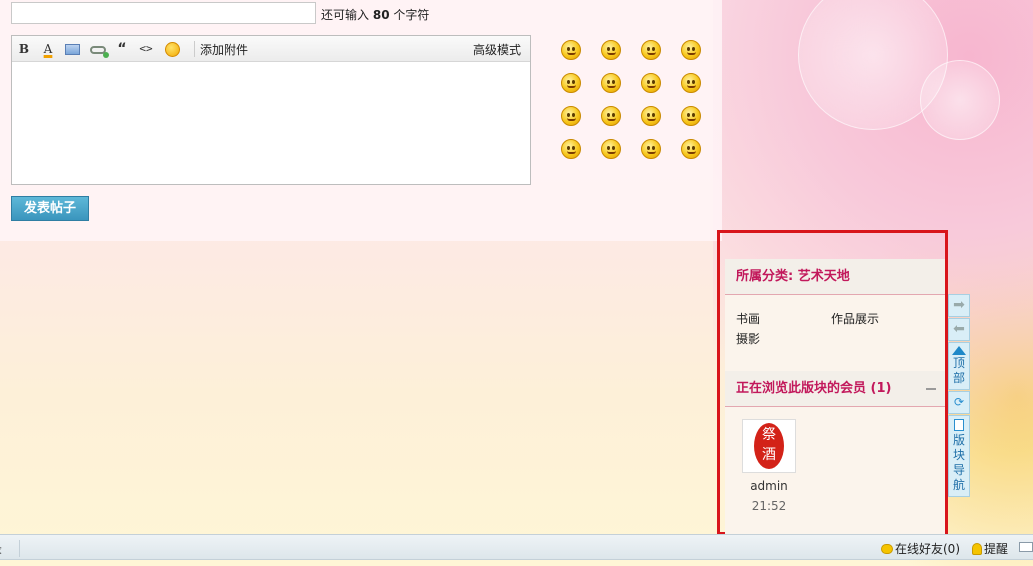  I want to click on add-attachment-link: 添加附件, so click(224, 49).